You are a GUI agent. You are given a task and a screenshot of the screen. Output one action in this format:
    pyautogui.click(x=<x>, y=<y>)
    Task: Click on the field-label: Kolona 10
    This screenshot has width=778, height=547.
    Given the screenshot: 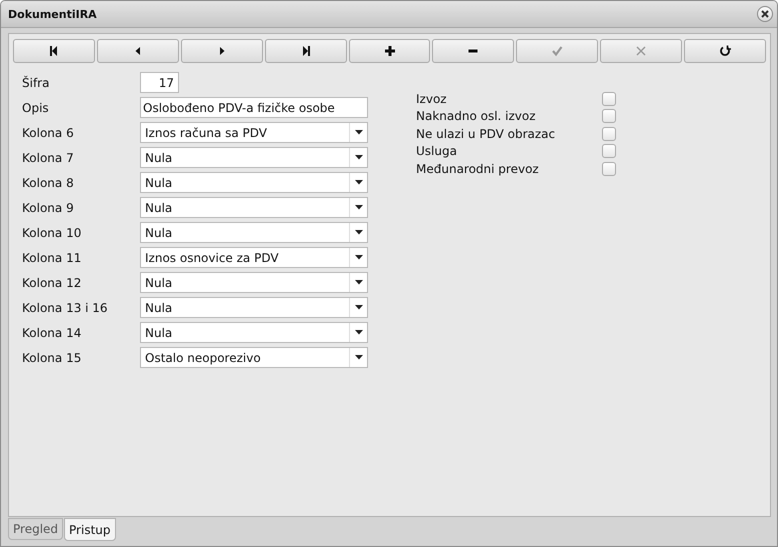 What is the action you would take?
    pyautogui.click(x=52, y=233)
    